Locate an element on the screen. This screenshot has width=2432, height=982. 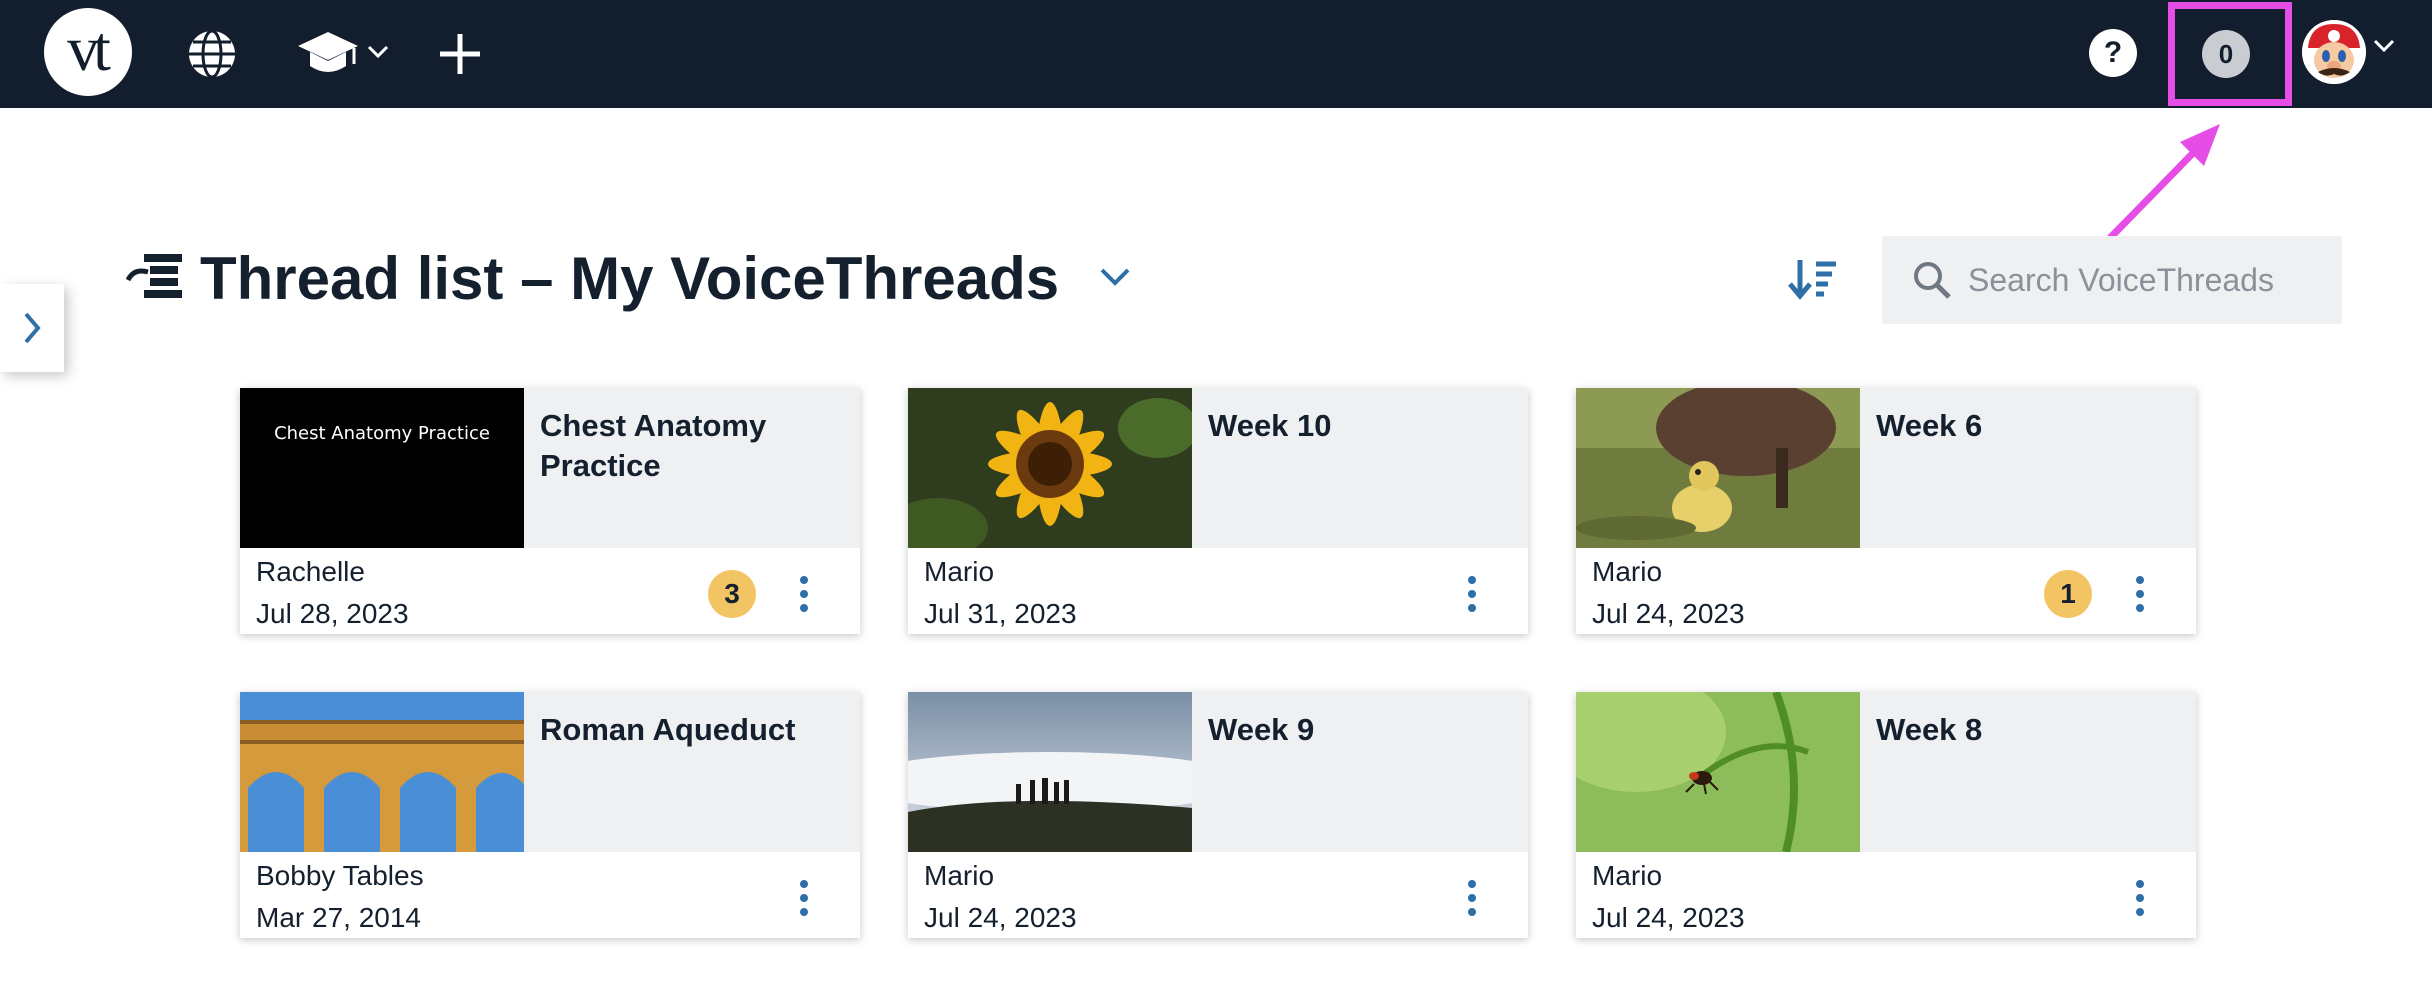
thread-card: Week 10 Mario Jul 31, 2023 is located at coordinates (1218, 511).